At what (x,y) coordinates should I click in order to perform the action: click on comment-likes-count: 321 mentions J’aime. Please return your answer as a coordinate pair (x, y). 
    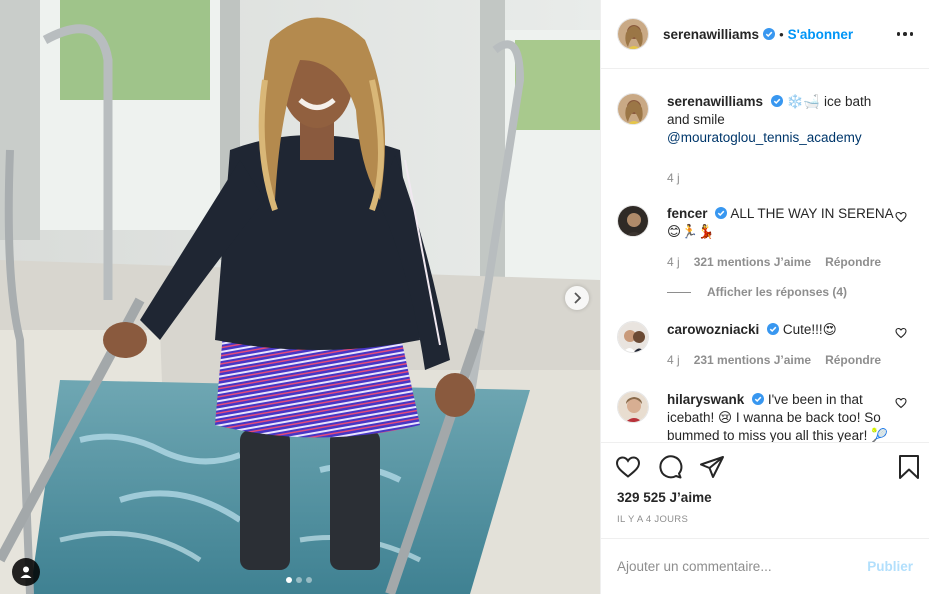
    Looking at the image, I should click on (752, 262).